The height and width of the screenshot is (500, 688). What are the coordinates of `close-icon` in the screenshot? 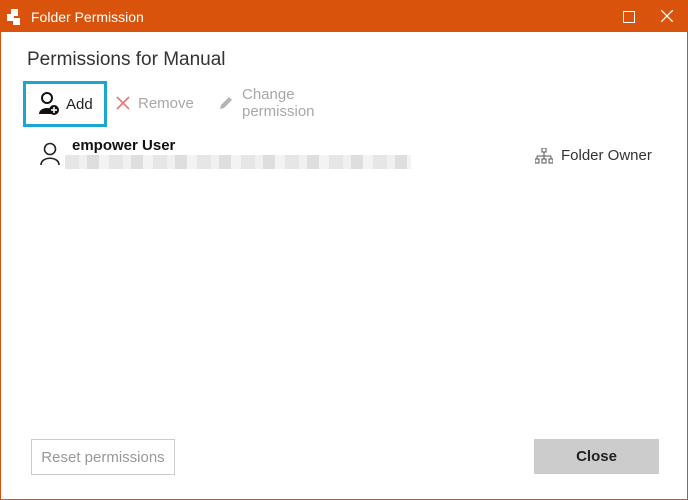 It's located at (667, 16).